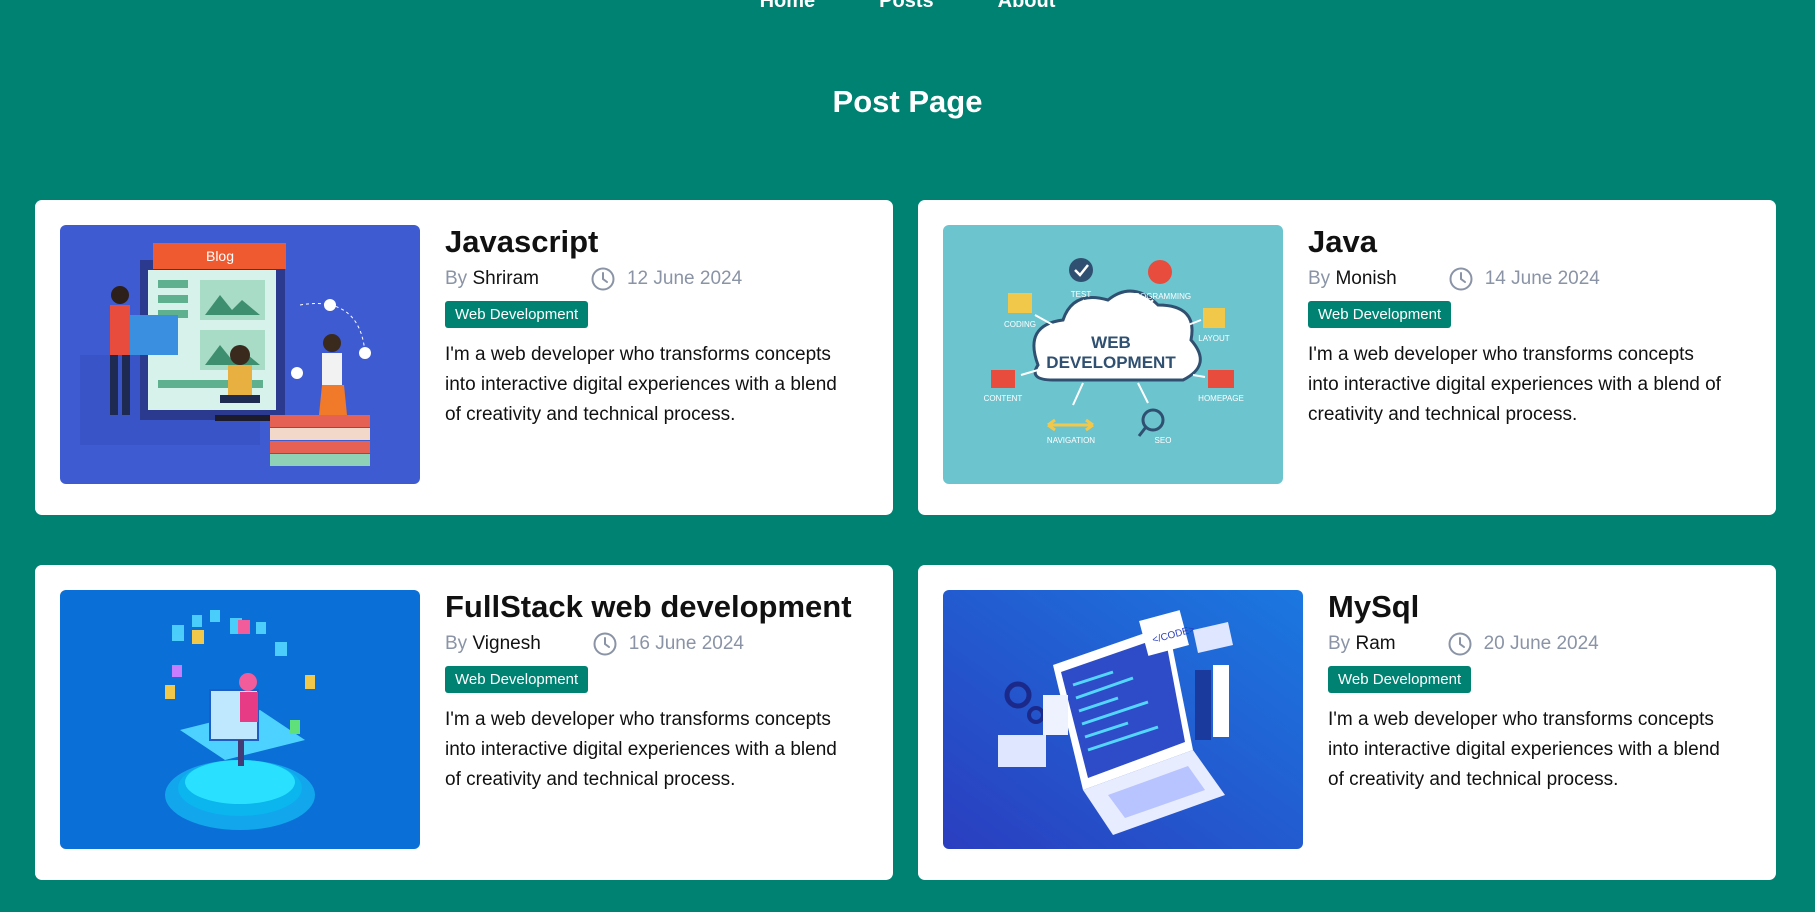 The height and width of the screenshot is (912, 1815). I want to click on post-title: Javascript, so click(645, 241).